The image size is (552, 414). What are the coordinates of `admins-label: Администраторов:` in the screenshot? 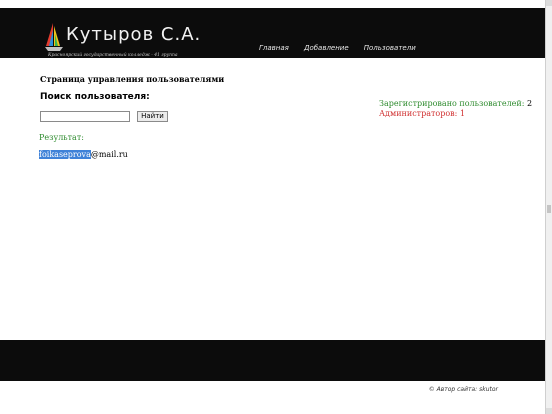 It's located at (418, 113).